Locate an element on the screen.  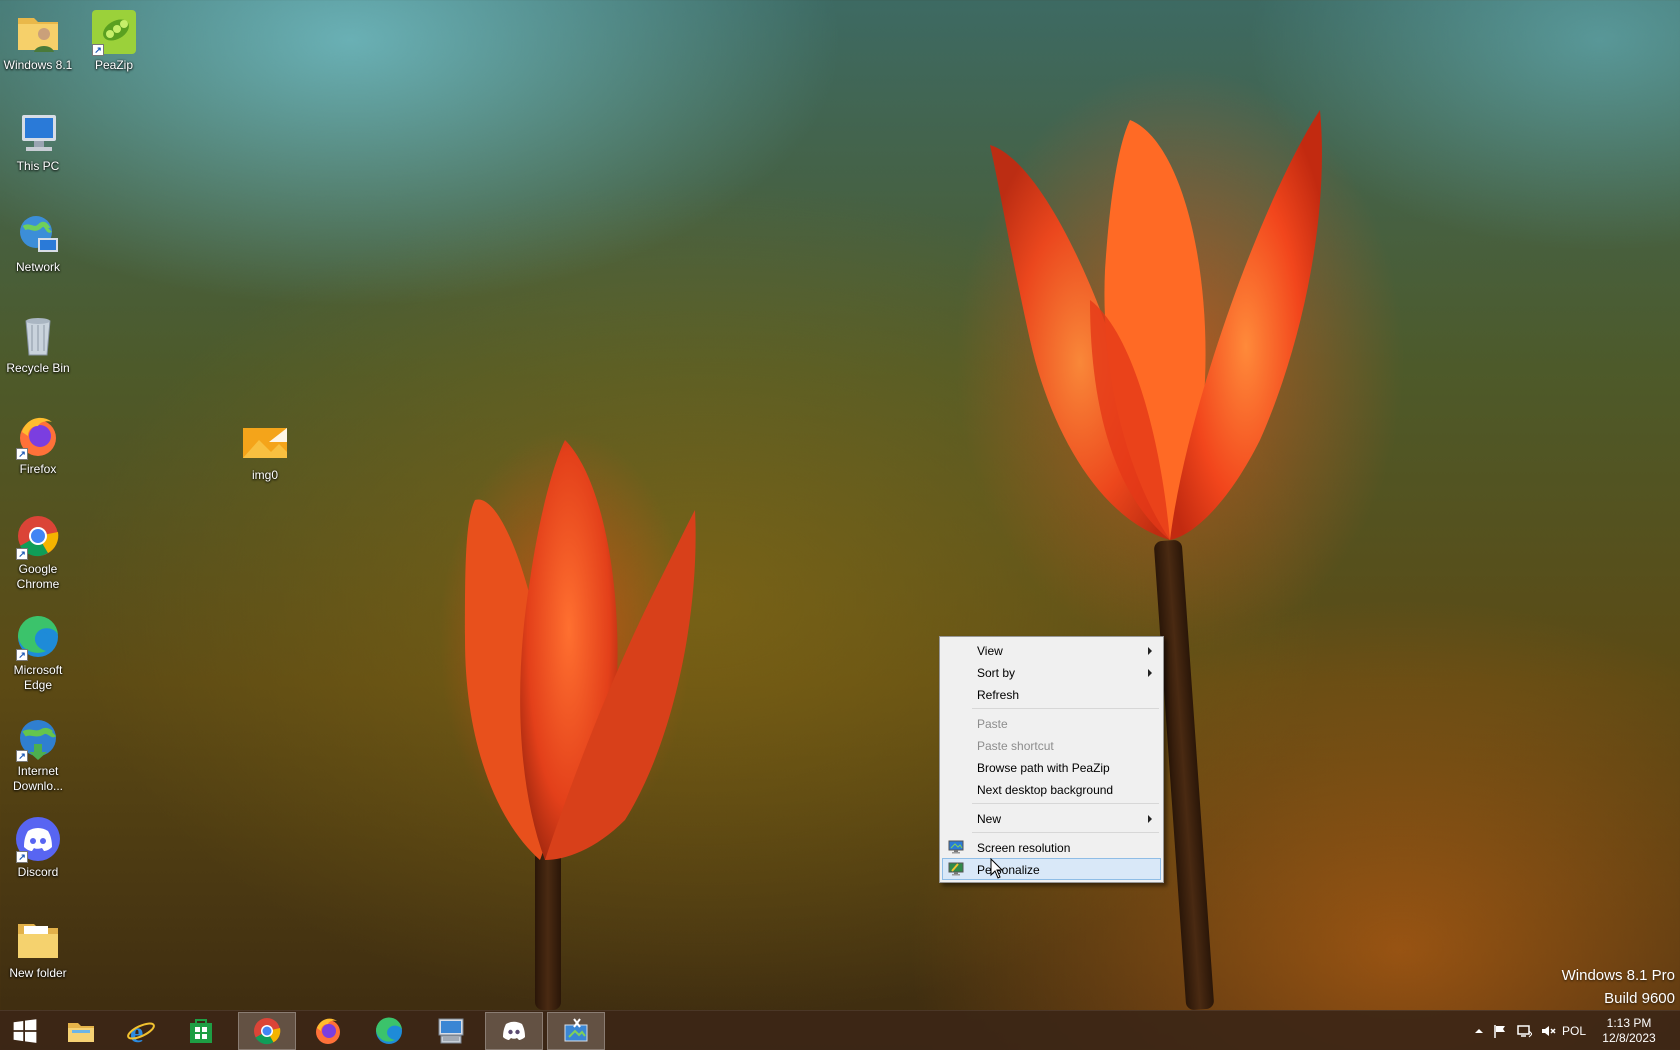
taskbar-firefox is located at coordinates (328, 1031).